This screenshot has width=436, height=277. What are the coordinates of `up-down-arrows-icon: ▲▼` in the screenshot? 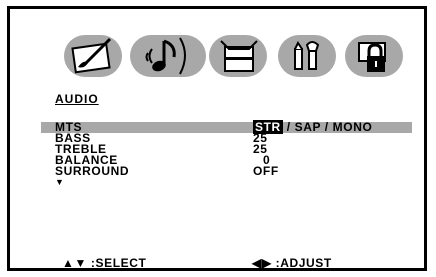 It's located at (74, 263).